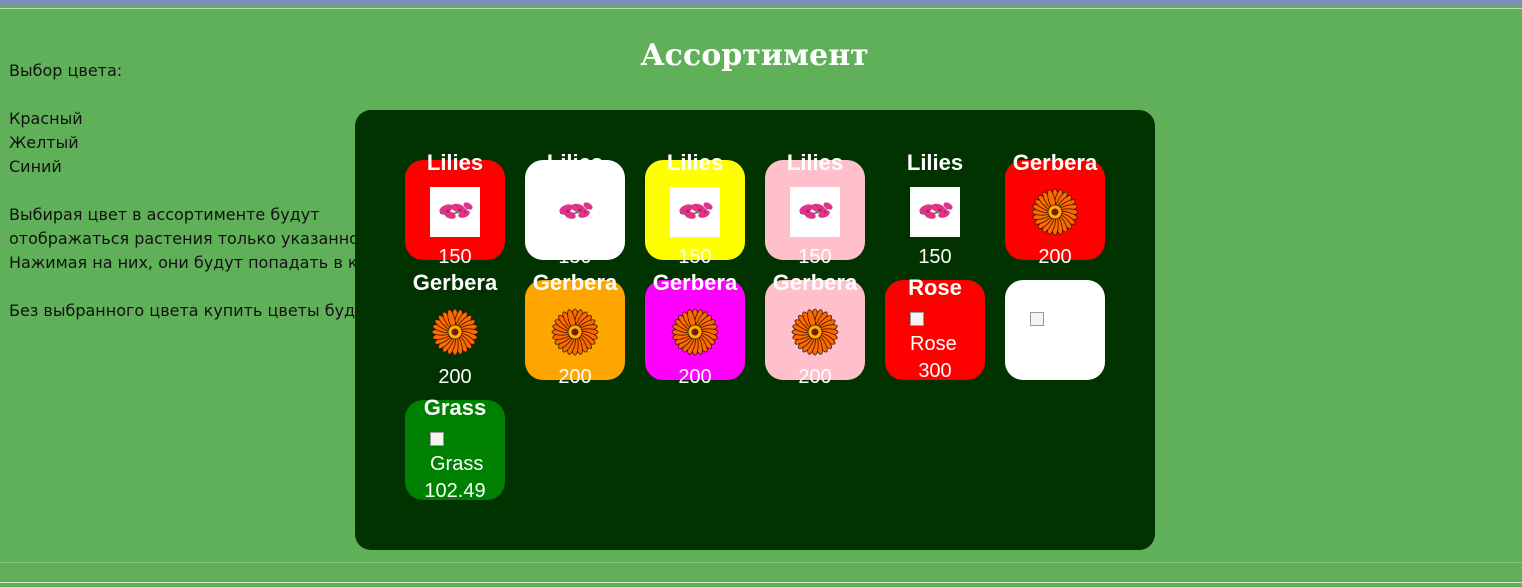 The height and width of the screenshot is (587, 1522). I want to click on product-price: 102.49, so click(455, 491).